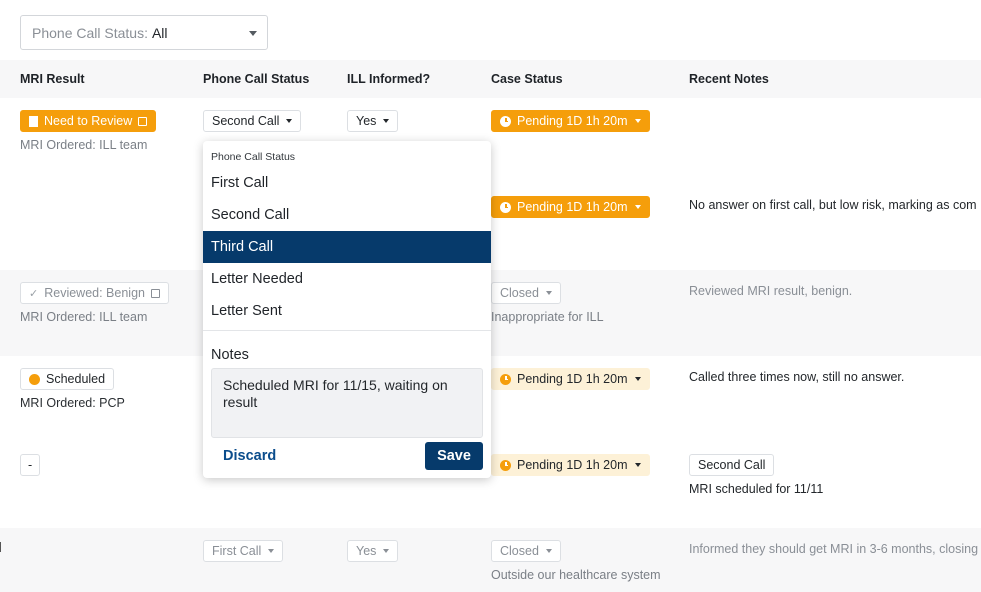 The height and width of the screenshot is (592, 981). What do you see at coordinates (237, 551) in the screenshot?
I see `phone-call-status-value: First Call` at bounding box center [237, 551].